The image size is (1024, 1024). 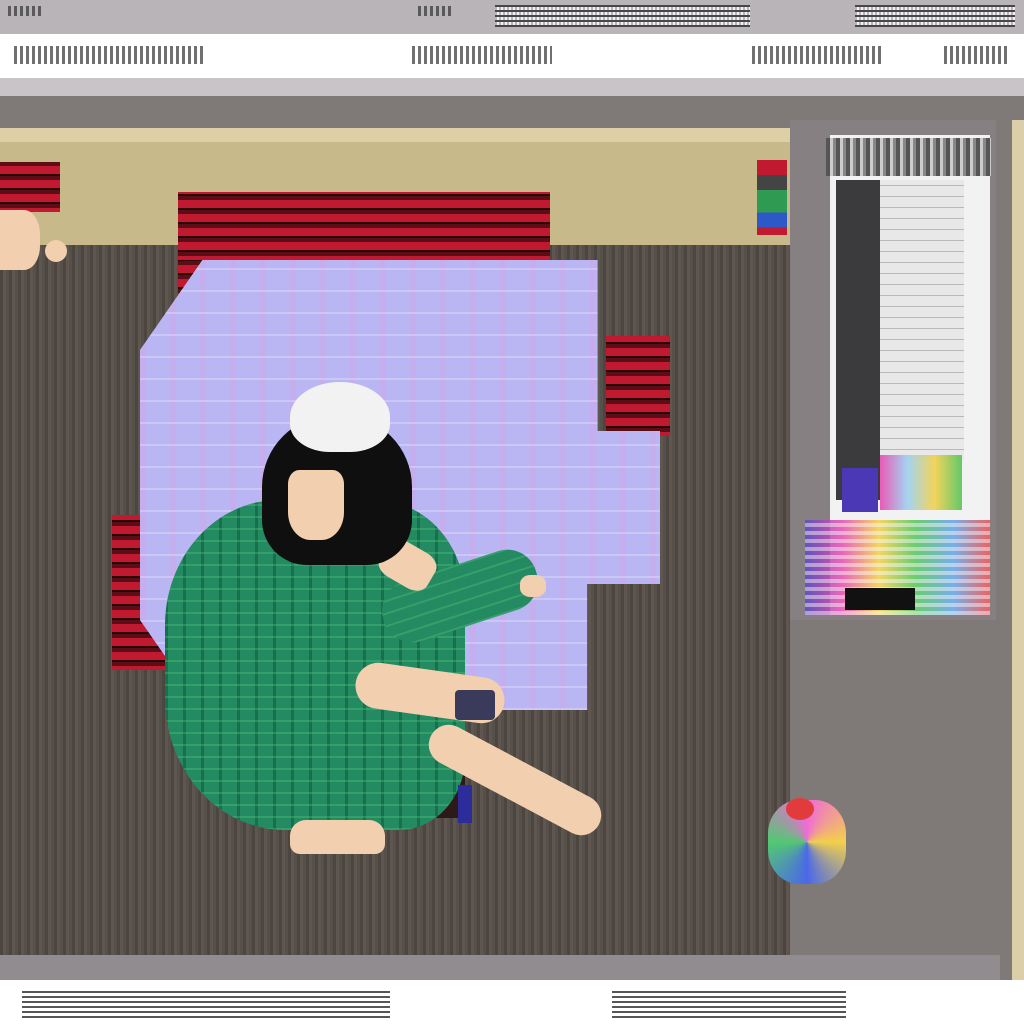 I want to click on footer-text-right, so click(x=729, y=1003).